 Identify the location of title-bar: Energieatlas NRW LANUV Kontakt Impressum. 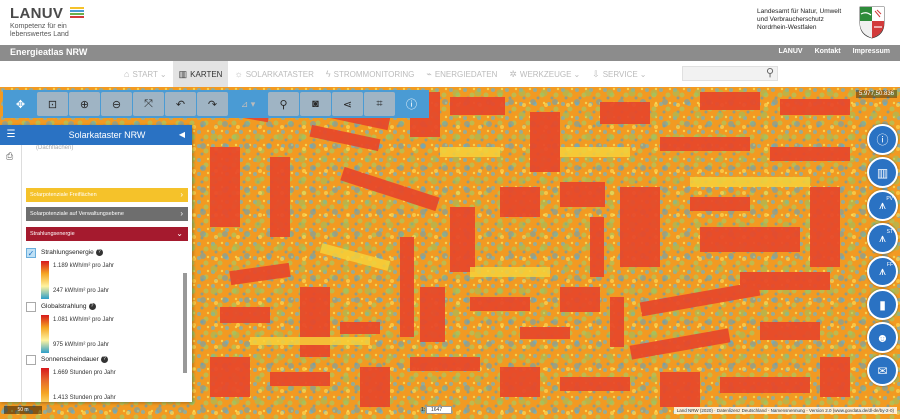
(450, 53).